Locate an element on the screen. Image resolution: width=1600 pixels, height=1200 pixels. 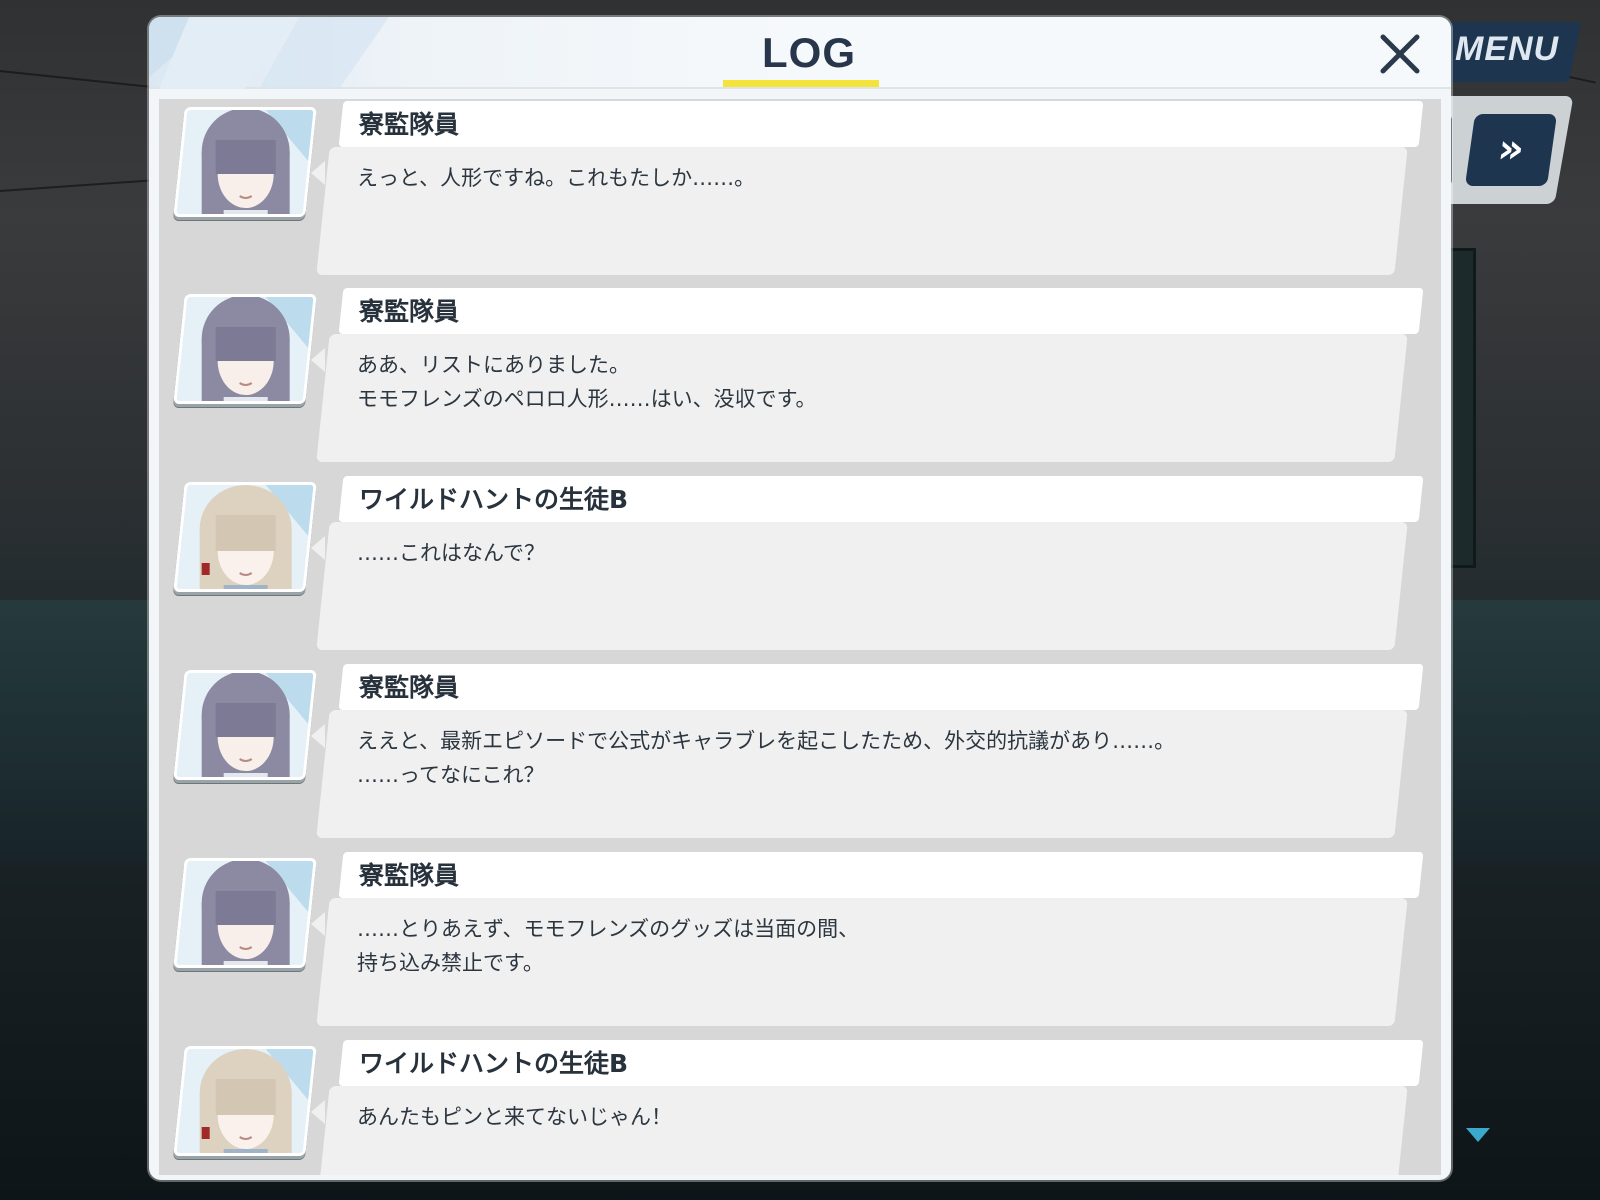
dialogue-text: あんたもピンと来てないじゃん！ is located at coordinates (514, 1117).